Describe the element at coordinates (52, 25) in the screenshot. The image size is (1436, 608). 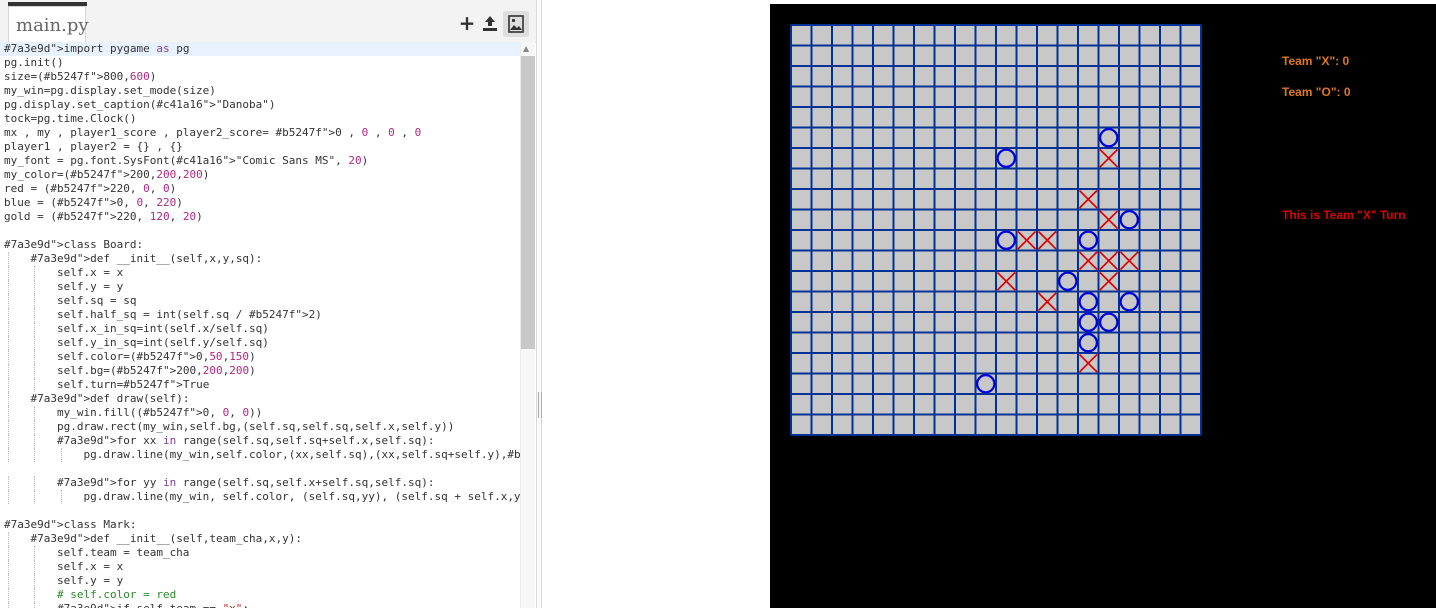
I see `file-tab-label: main.py` at that location.